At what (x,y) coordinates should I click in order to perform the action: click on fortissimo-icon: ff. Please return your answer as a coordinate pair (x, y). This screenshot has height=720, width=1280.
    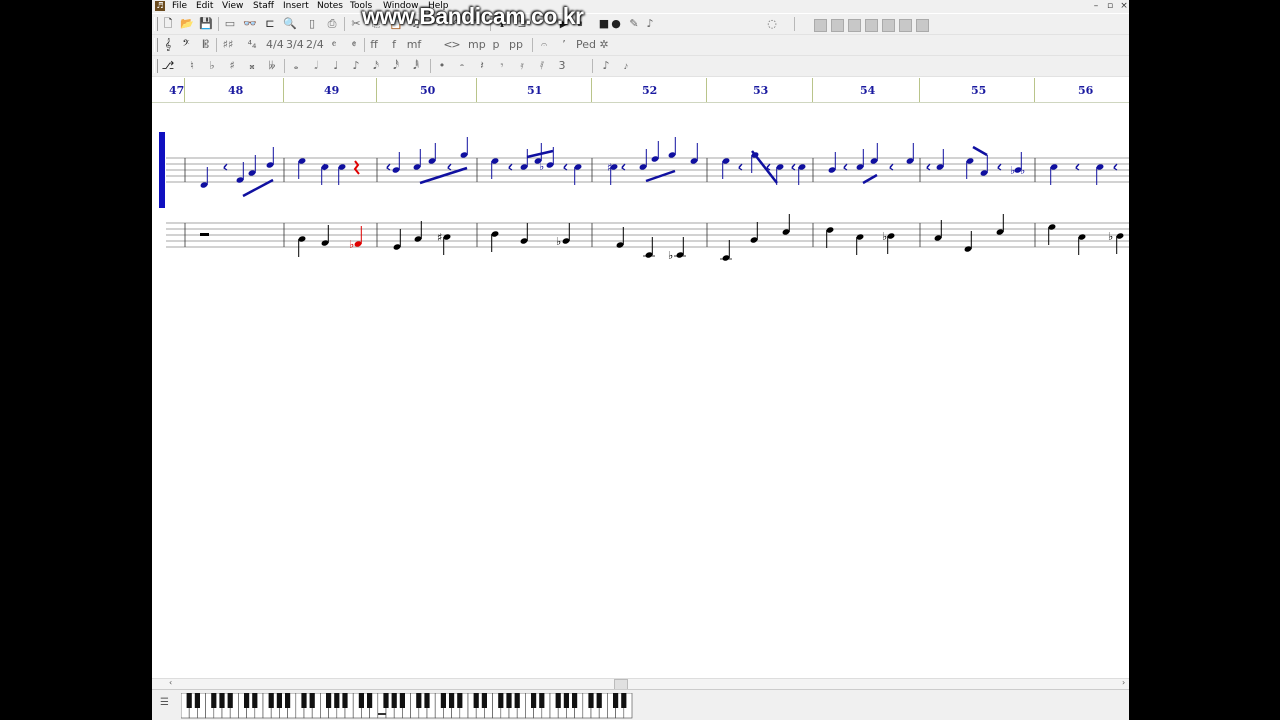
    Looking at the image, I should click on (374, 45).